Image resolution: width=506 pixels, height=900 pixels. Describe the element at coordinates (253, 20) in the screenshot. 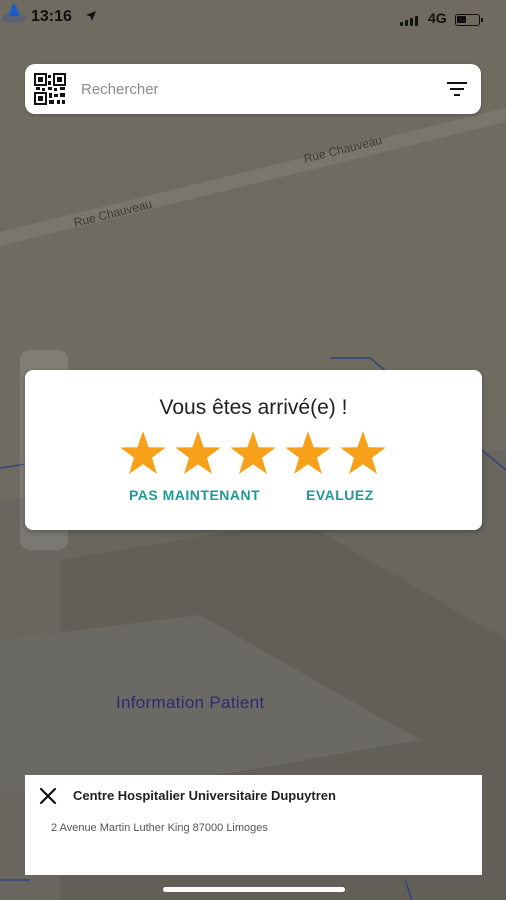

I see `status-bar: 13:16 4G` at that location.